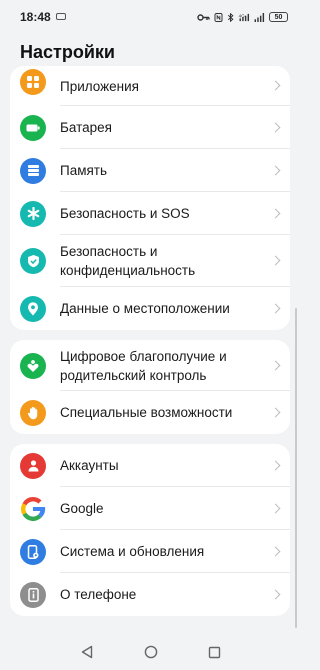 Image resolution: width=320 pixels, height=670 pixels. Describe the element at coordinates (203, 17) in the screenshot. I see `key-icon` at that location.